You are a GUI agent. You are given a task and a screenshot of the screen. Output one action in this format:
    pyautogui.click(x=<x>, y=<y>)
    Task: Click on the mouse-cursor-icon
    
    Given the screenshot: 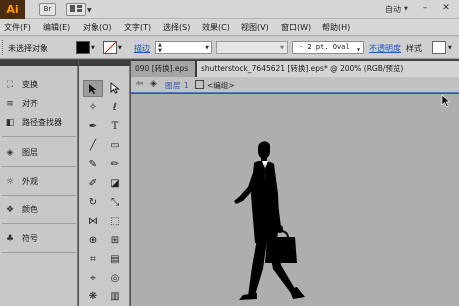 What is the action you would take?
    pyautogui.click(x=446, y=101)
    